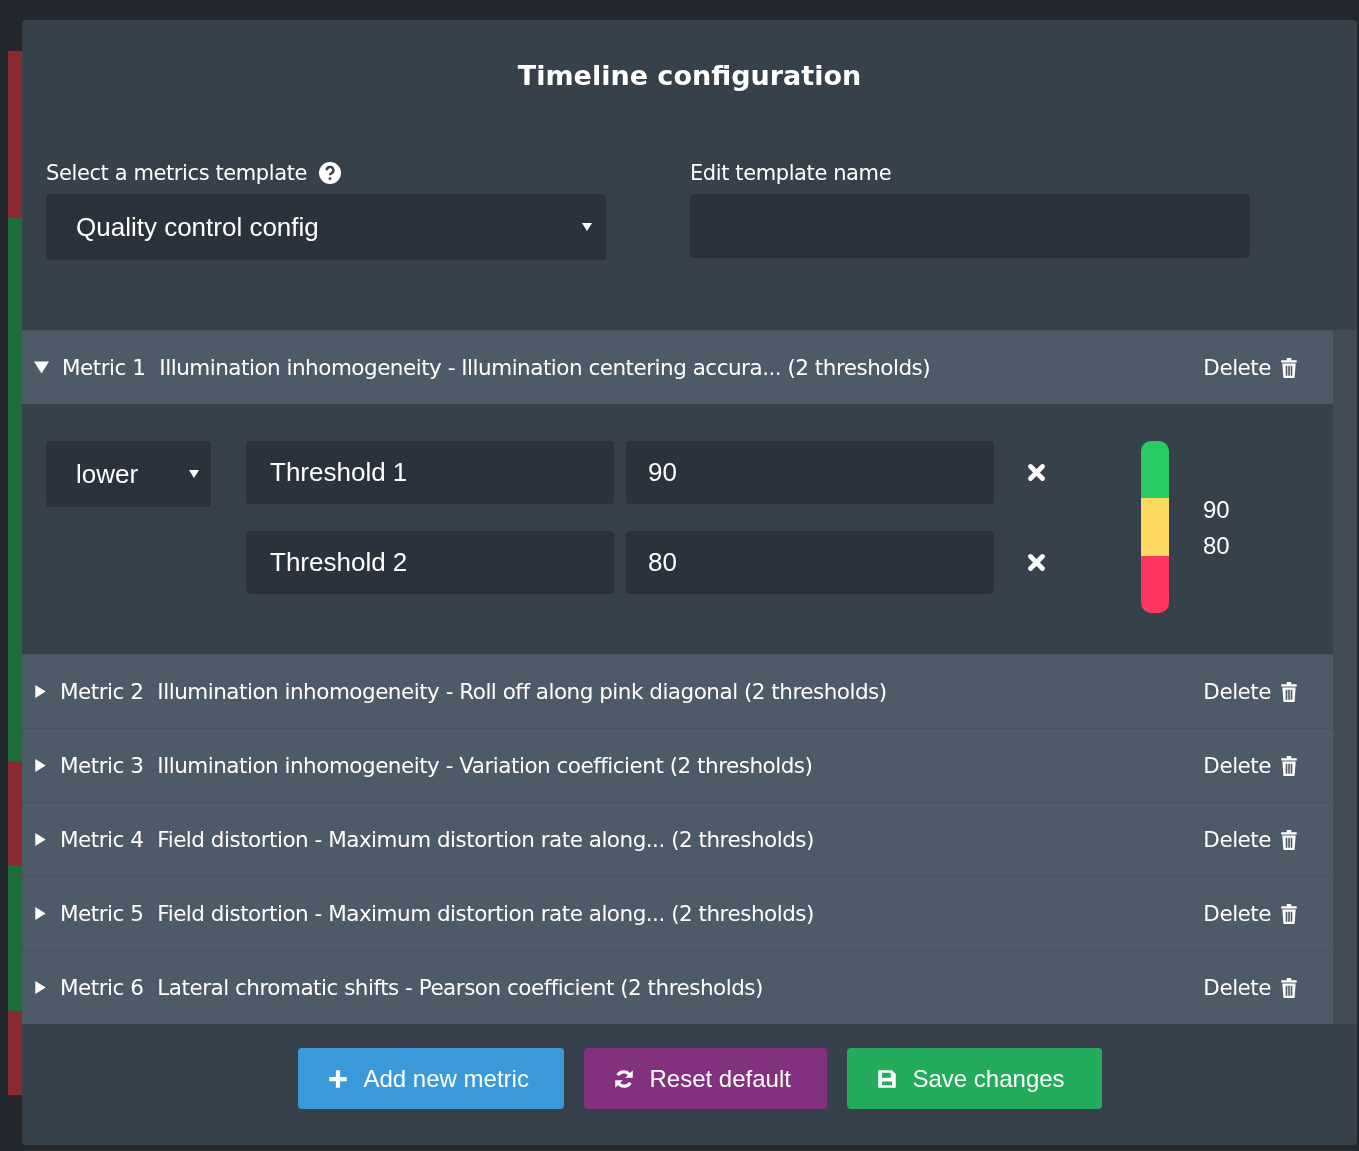  Describe the element at coordinates (460, 987) in the screenshot. I see `metric-description: Lateral chromatic shifts - Pearson coefficient (2 thresholds)` at that location.